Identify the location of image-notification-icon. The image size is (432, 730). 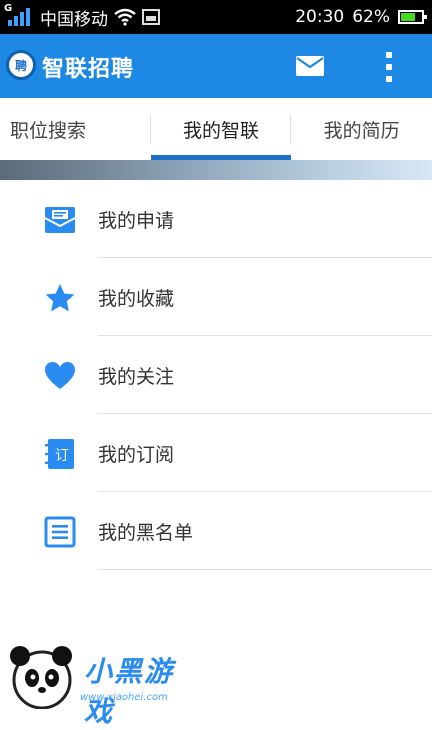
(151, 17).